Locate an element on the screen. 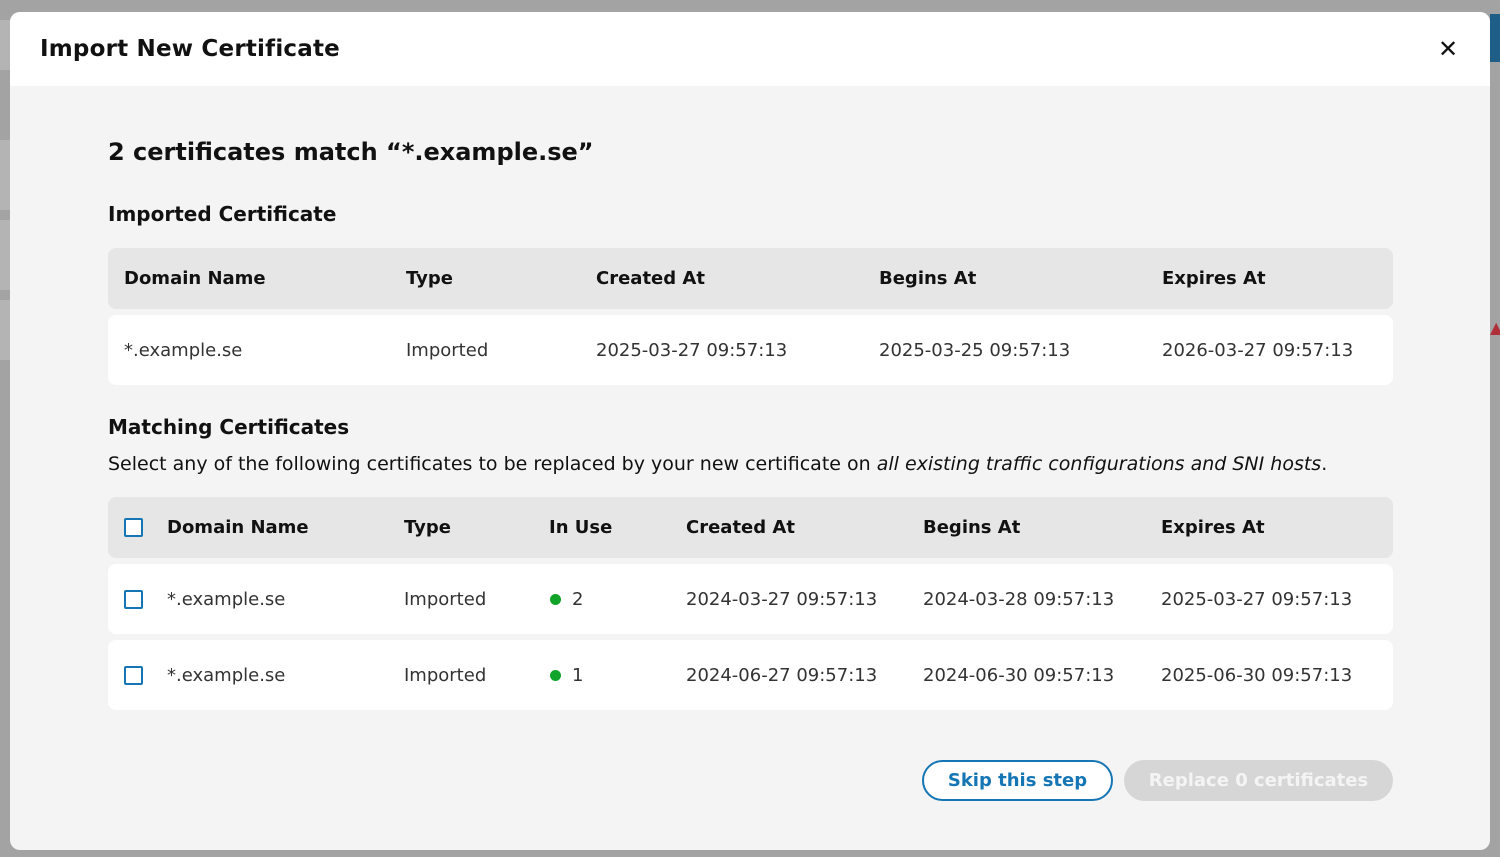 The image size is (1500, 857). created-cell: 2025-03-27 09:57:13 is located at coordinates (692, 350).